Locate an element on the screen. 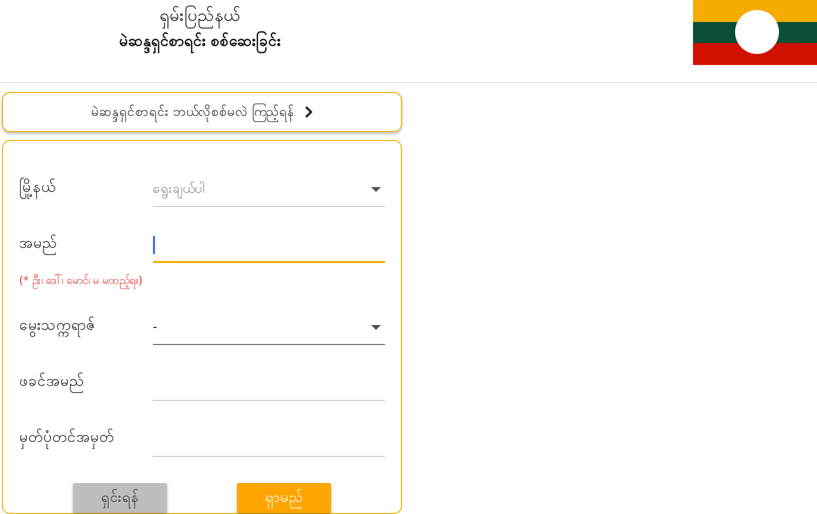 The height and width of the screenshot is (514, 817). flag-icon is located at coordinates (755, 32).